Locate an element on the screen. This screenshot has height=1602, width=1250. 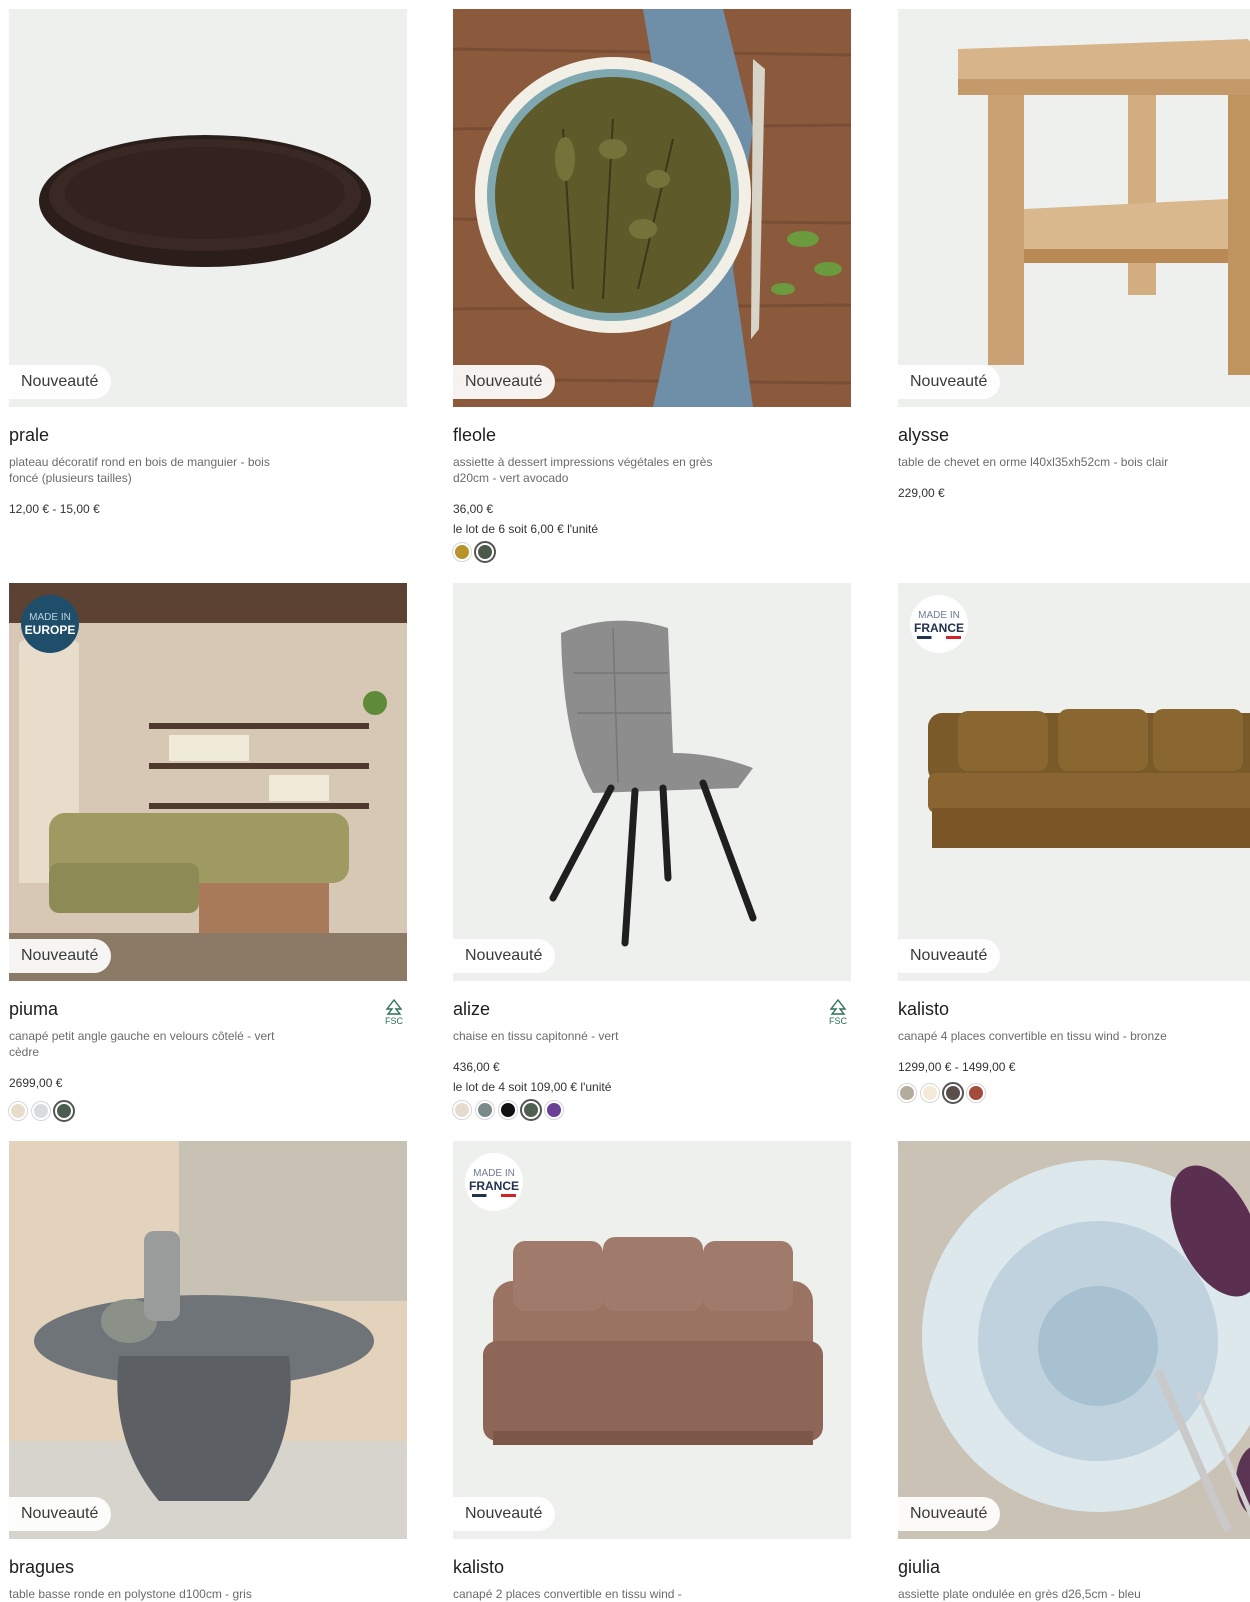
wooden-tray-image is located at coordinates (205, 201).